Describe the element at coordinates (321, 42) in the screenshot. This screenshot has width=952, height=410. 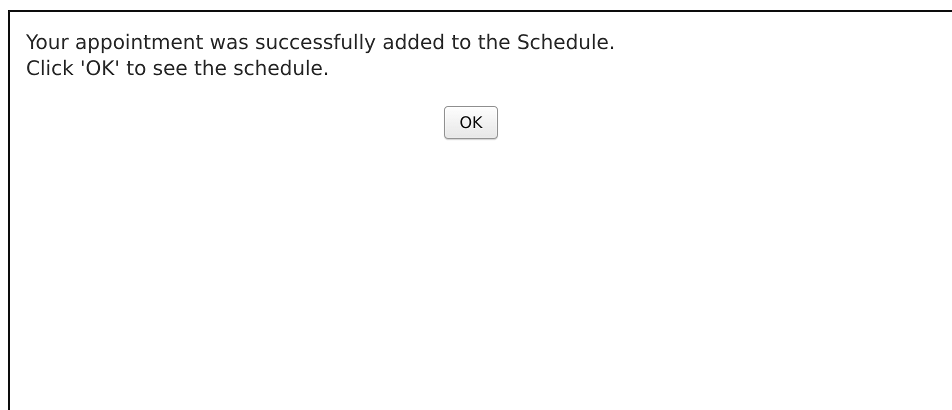
I see `message-text: Your appointment was successfully added to the Schedule.` at that location.